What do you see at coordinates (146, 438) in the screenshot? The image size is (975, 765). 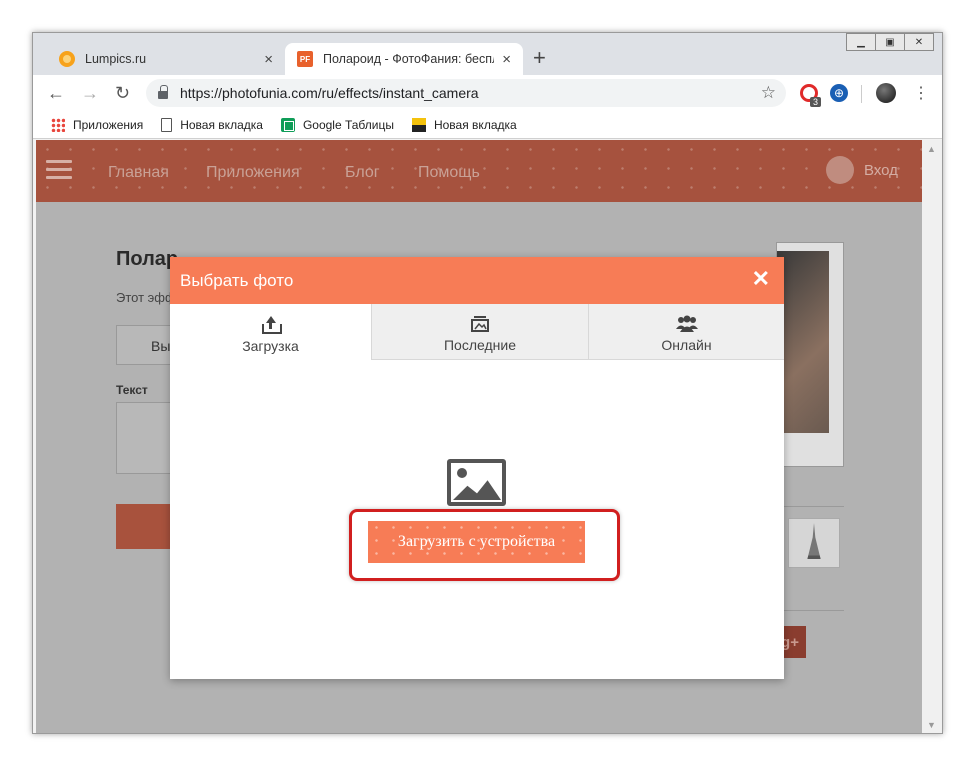 I see `text-field` at bounding box center [146, 438].